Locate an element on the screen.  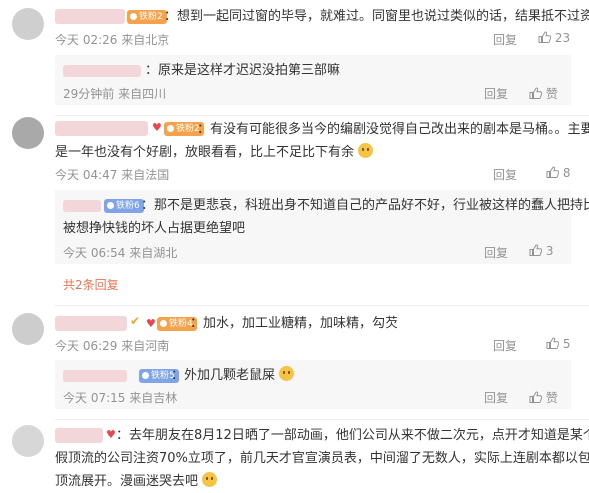
like-button: 8 is located at coordinates (558, 173).